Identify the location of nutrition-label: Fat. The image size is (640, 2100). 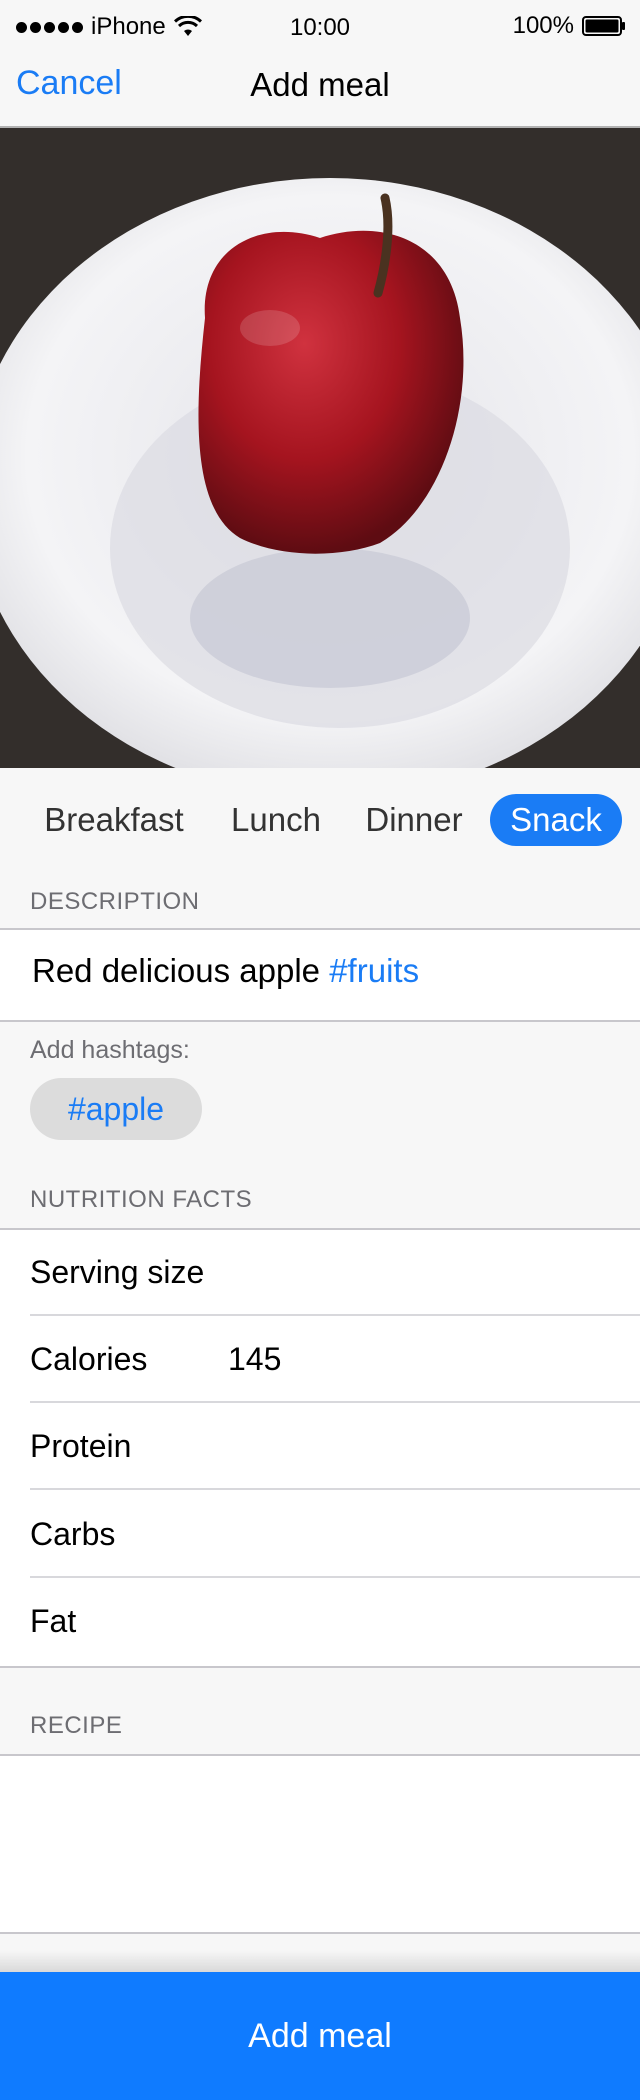
(53, 1621).